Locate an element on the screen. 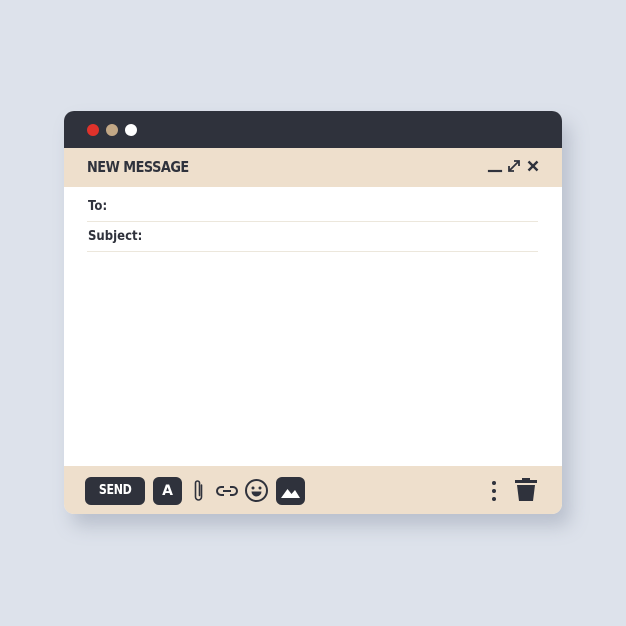 The height and width of the screenshot is (626, 626). to-input is located at coordinates (325, 206).